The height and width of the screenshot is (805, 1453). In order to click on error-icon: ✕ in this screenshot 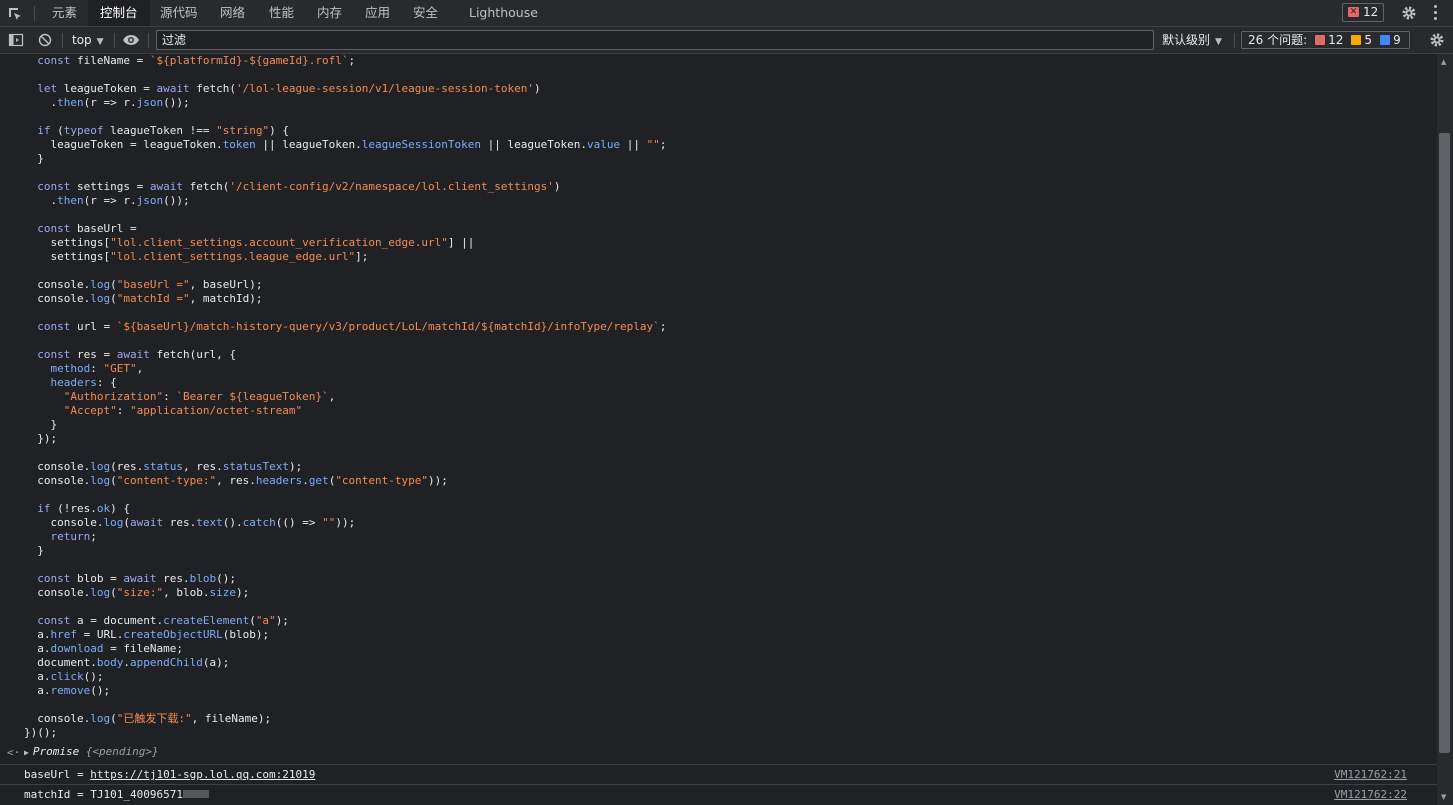, I will do `click(1353, 12)`.